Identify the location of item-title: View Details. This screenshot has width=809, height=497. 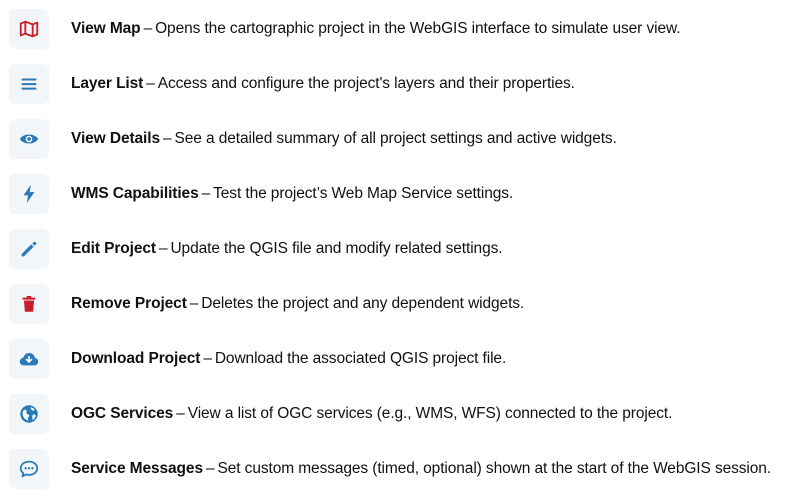
(115, 138).